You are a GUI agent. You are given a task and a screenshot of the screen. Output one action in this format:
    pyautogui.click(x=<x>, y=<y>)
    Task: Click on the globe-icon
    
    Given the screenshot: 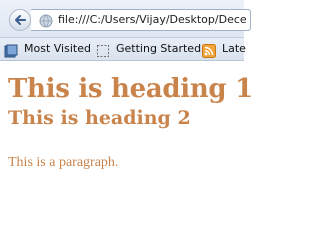 What is the action you would take?
    pyautogui.click(x=46, y=22)
    